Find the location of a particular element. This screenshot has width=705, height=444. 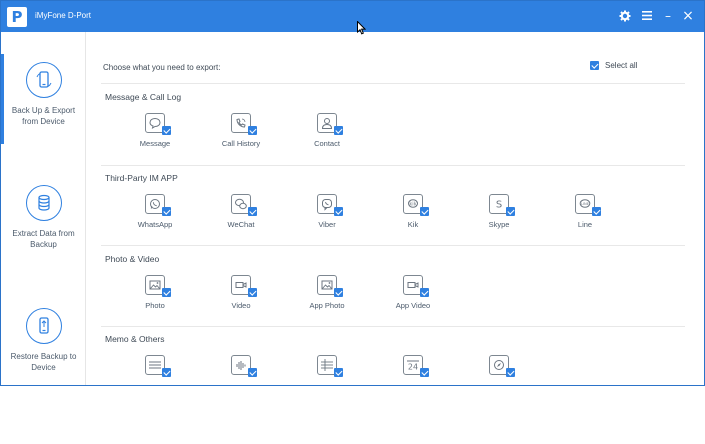

app-video-icon is located at coordinates (416, 286).